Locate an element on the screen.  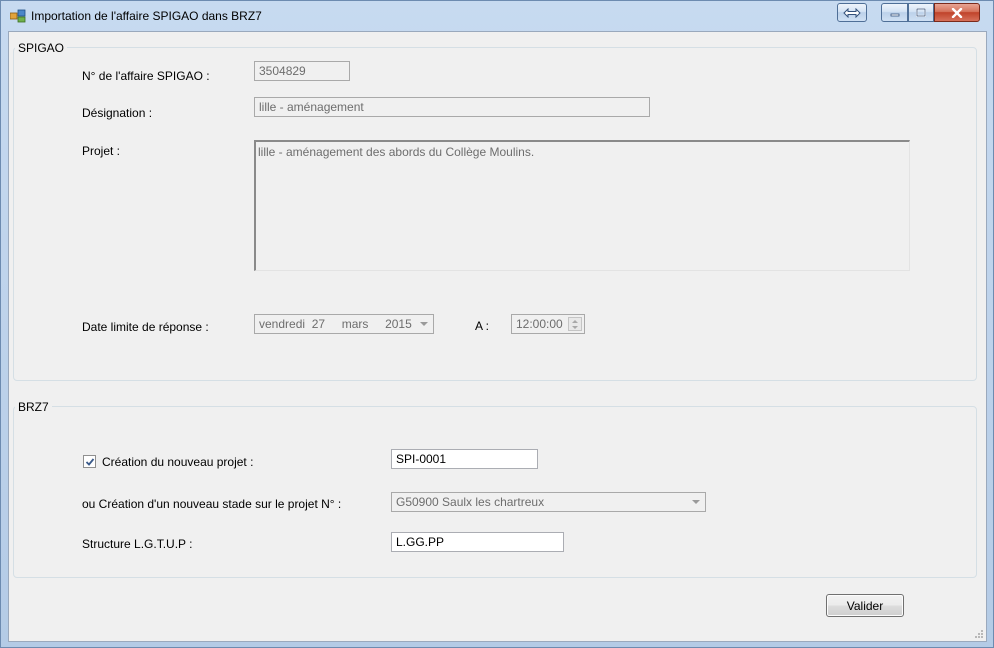
close-button is located at coordinates (957, 12).